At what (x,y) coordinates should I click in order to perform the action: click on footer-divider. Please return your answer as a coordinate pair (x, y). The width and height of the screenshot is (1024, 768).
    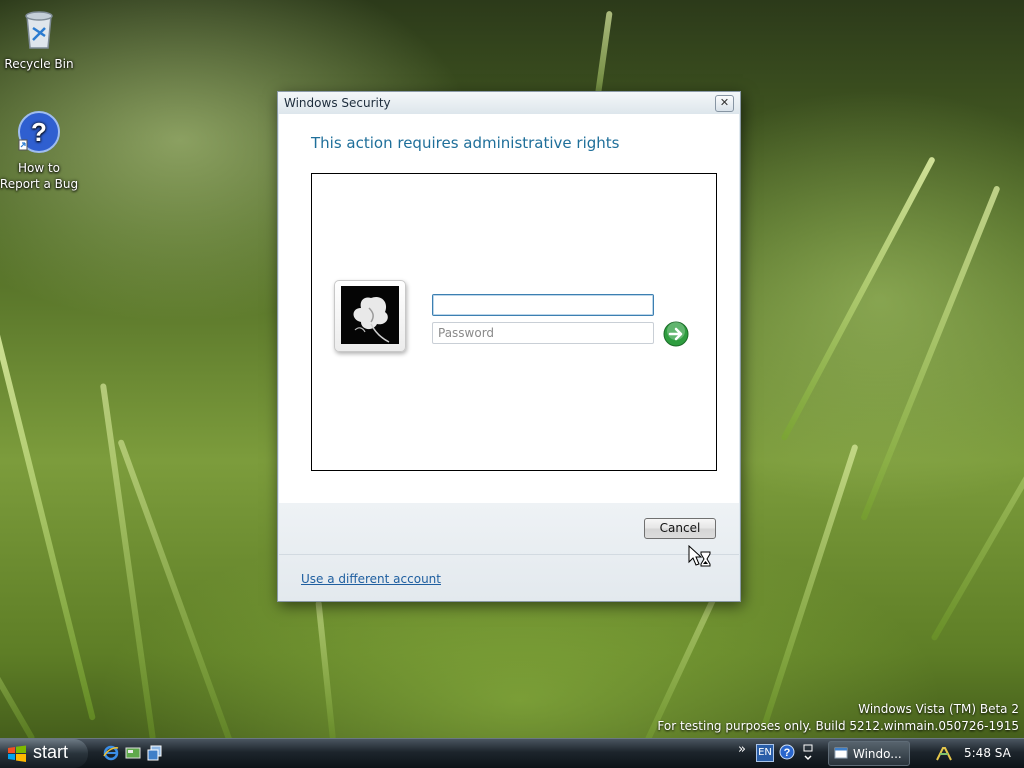
    Looking at the image, I should click on (509, 554).